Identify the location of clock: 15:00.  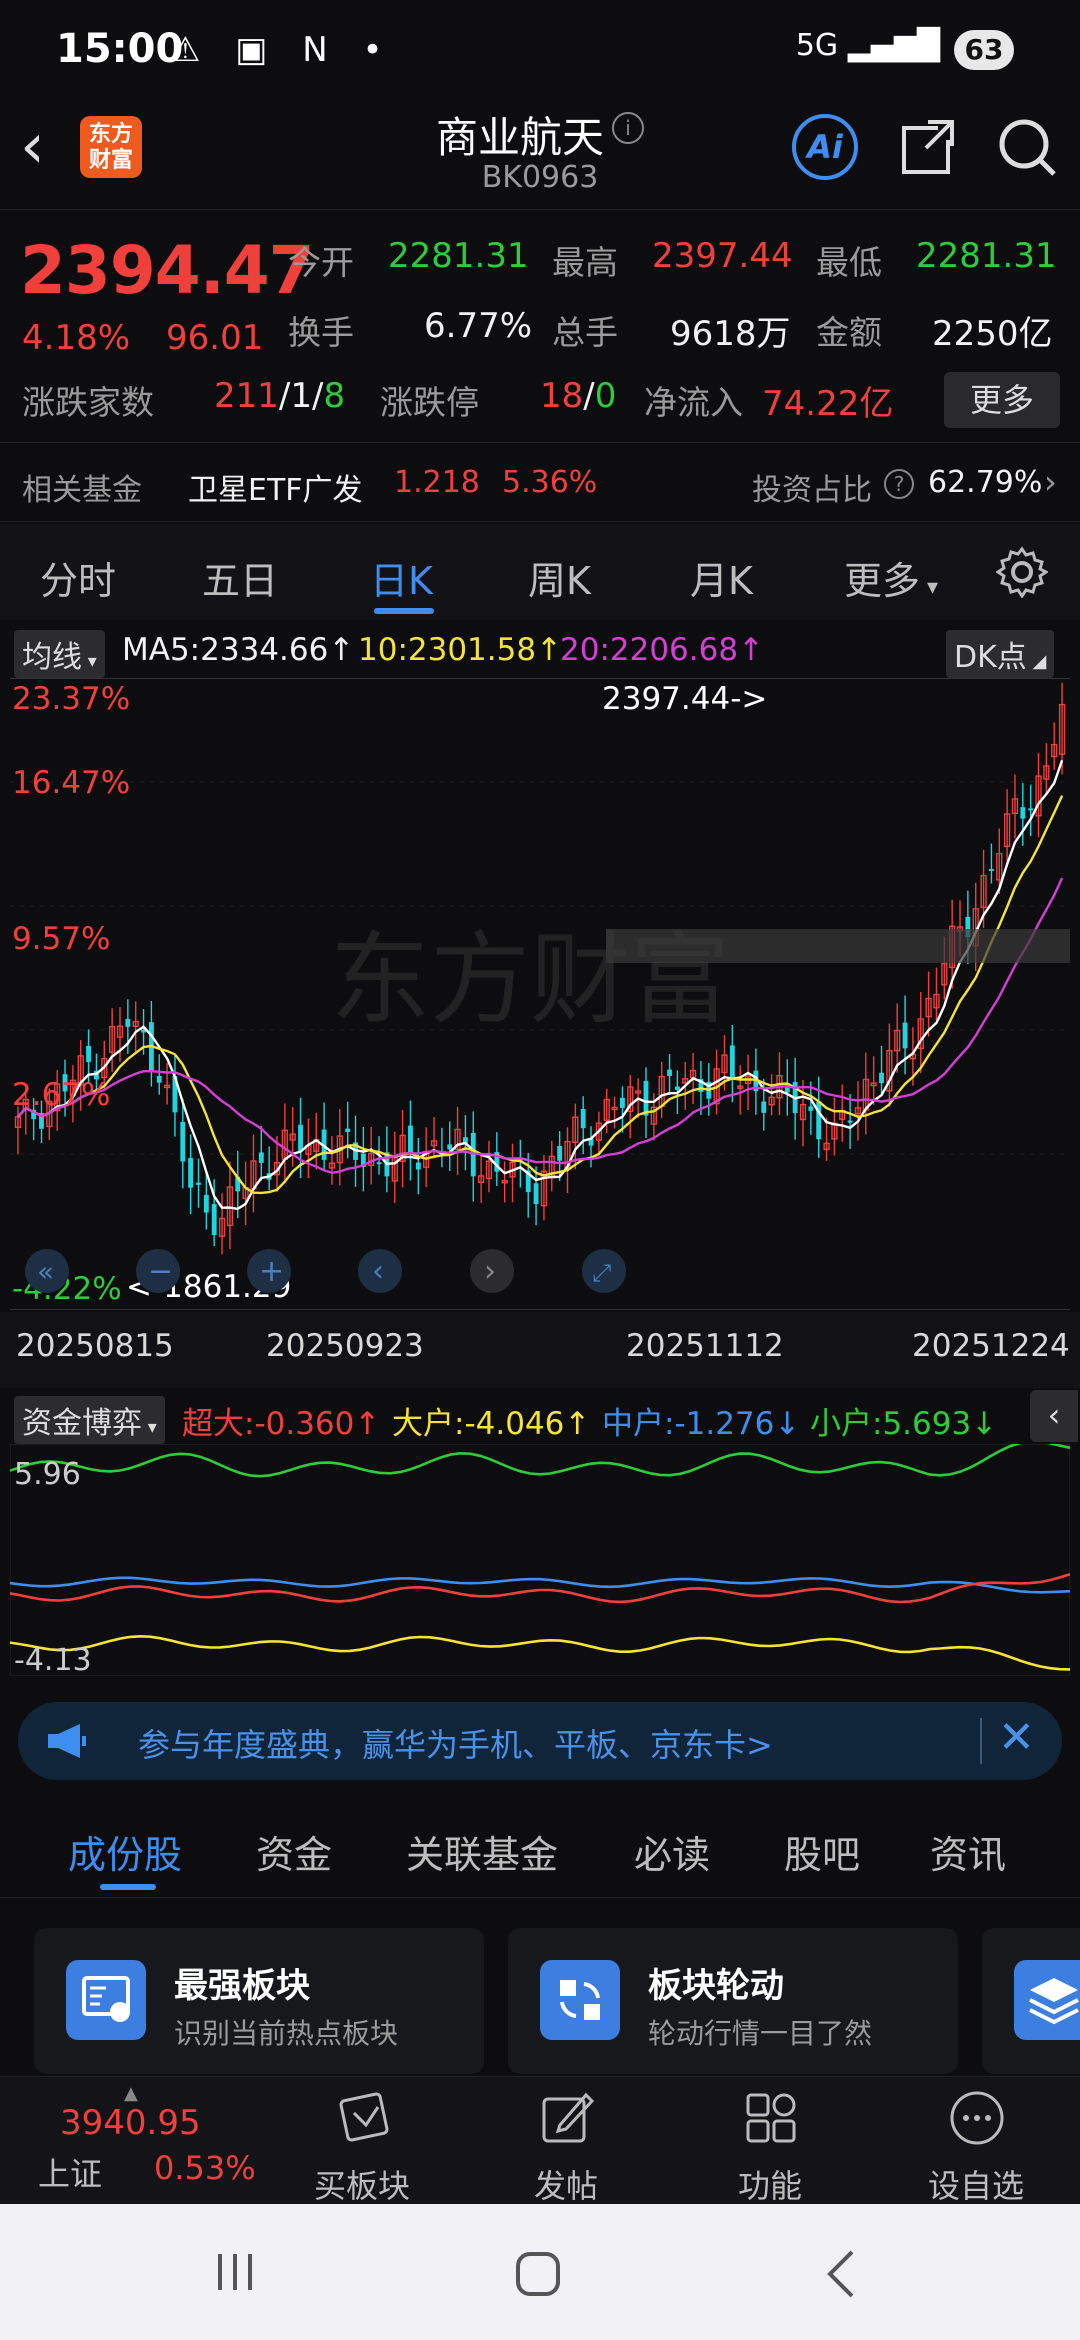
(120, 49).